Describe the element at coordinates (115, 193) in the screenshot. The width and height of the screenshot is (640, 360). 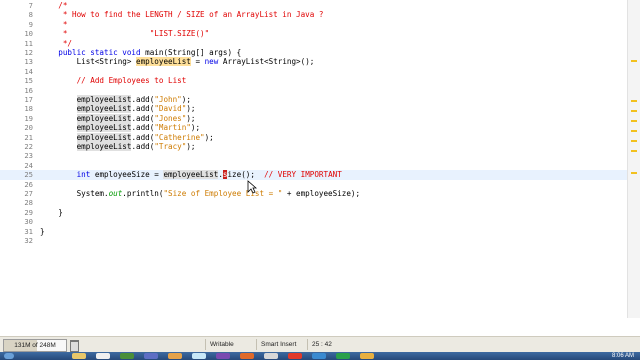
I see `code-token: out` at that location.